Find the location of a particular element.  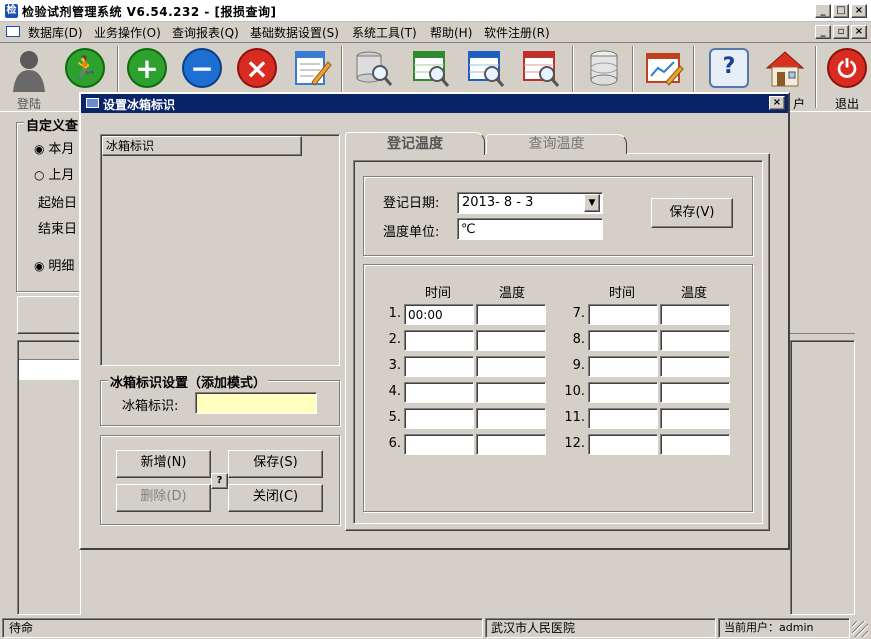

row-number: 2. is located at coordinates (394, 339).